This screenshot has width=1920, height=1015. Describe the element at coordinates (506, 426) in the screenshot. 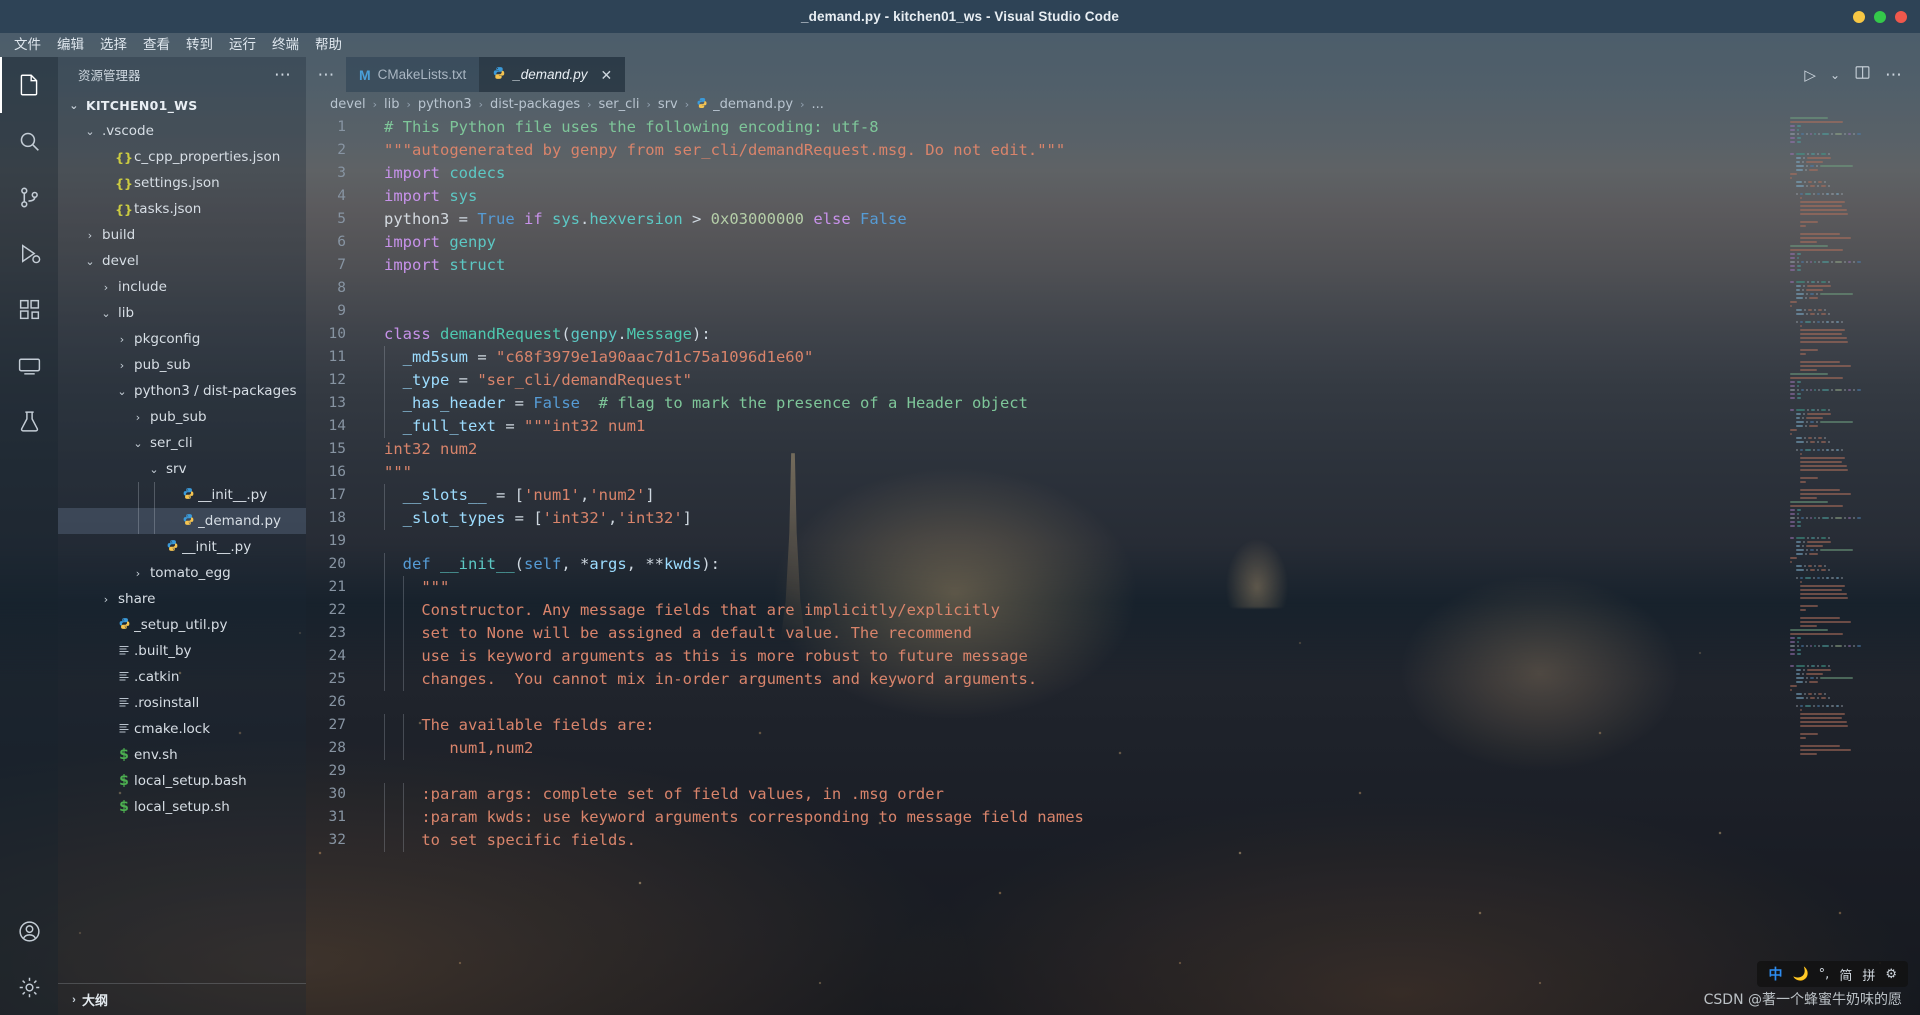

I see `code-line-text: _full_text = """int32 num1` at that location.